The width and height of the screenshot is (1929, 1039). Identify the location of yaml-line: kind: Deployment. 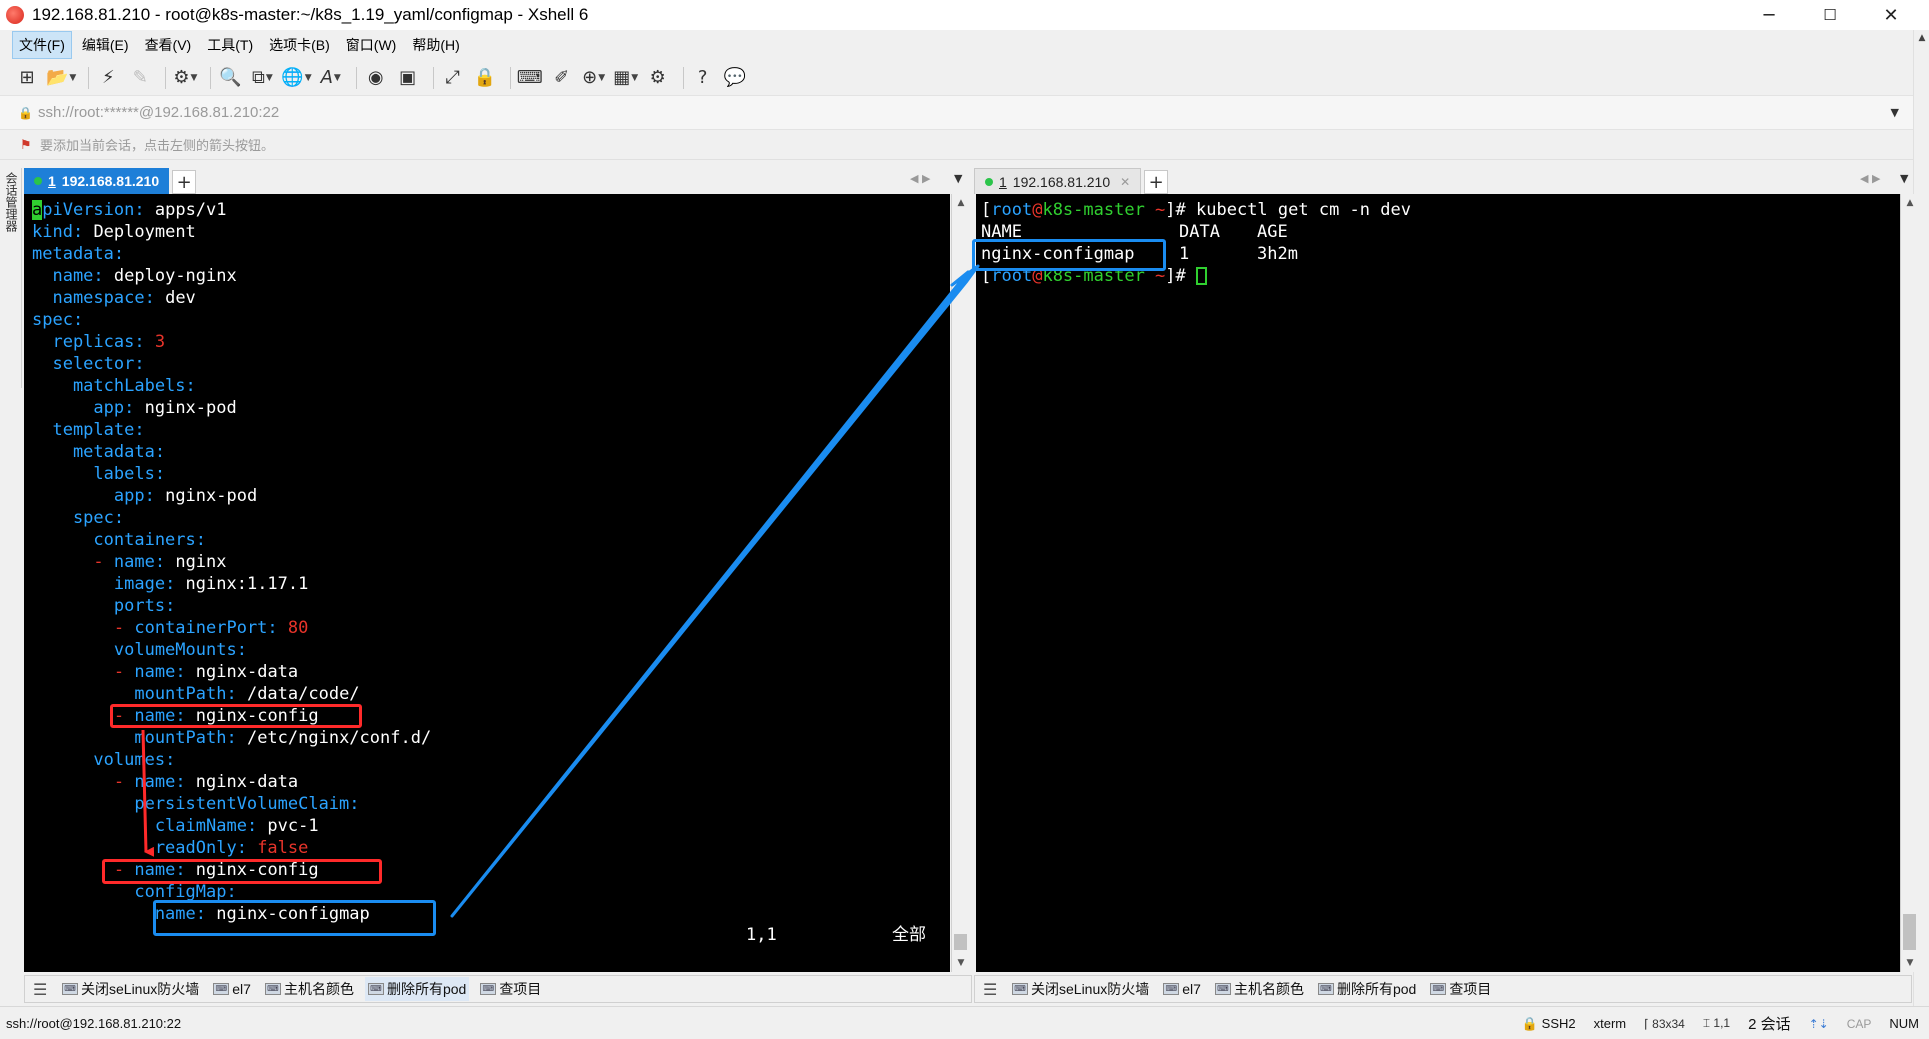
(491, 232).